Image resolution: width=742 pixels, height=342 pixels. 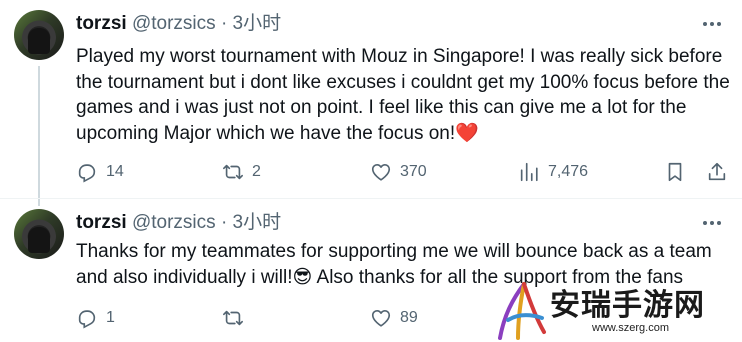 I want to click on bookmark-icon, so click(x=675, y=172).